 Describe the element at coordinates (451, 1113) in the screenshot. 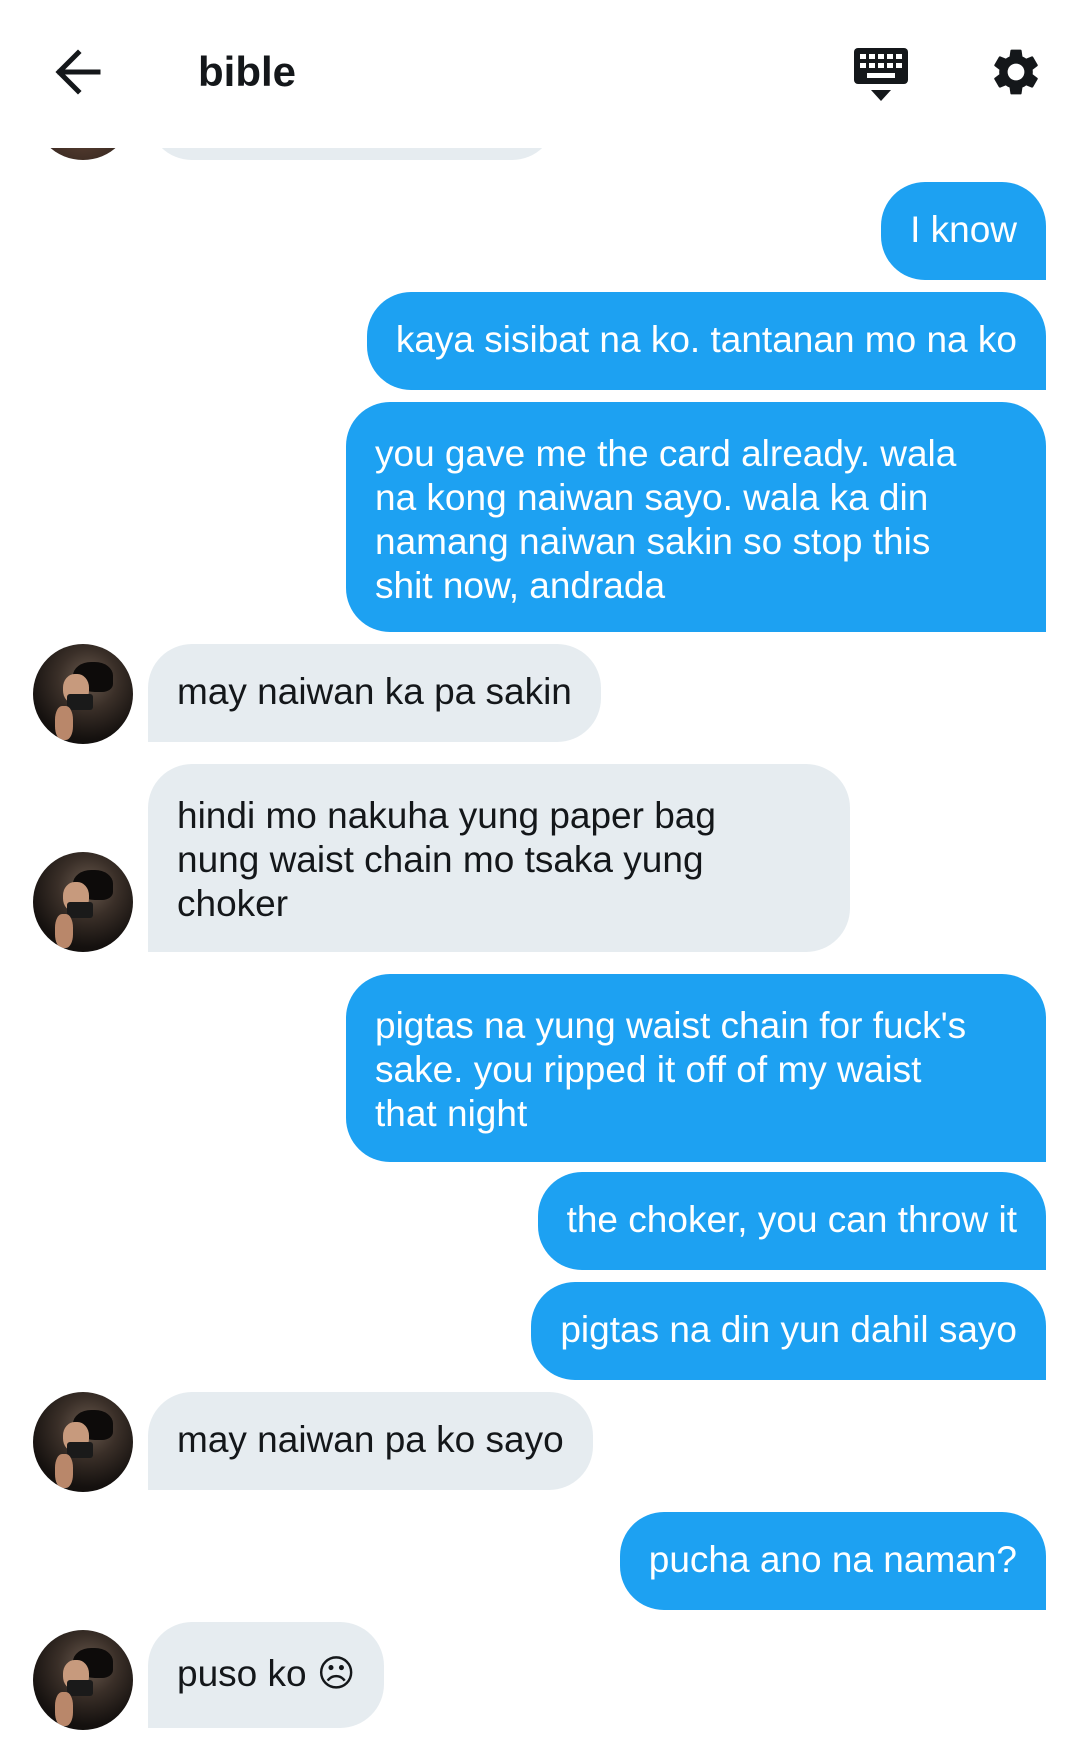

I see `message-line: that night` at that location.